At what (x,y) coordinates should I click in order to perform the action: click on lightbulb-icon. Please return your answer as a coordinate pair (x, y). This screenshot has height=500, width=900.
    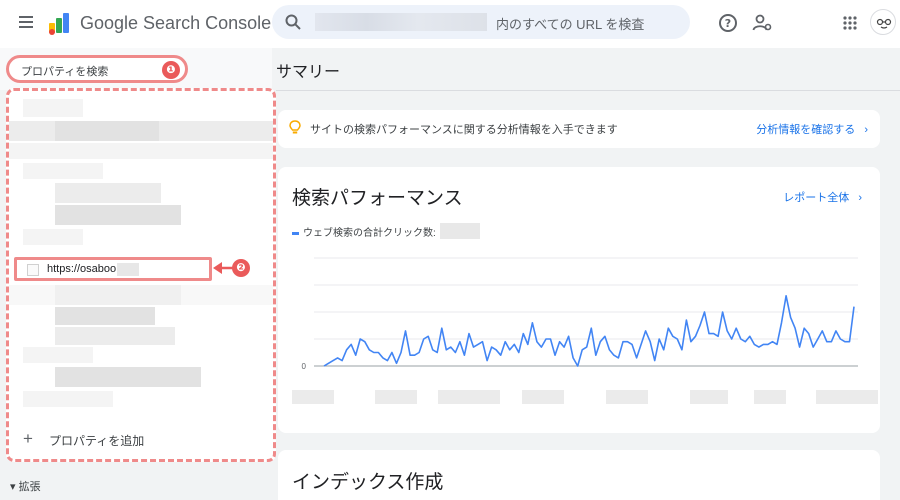
    Looking at the image, I should click on (295, 127).